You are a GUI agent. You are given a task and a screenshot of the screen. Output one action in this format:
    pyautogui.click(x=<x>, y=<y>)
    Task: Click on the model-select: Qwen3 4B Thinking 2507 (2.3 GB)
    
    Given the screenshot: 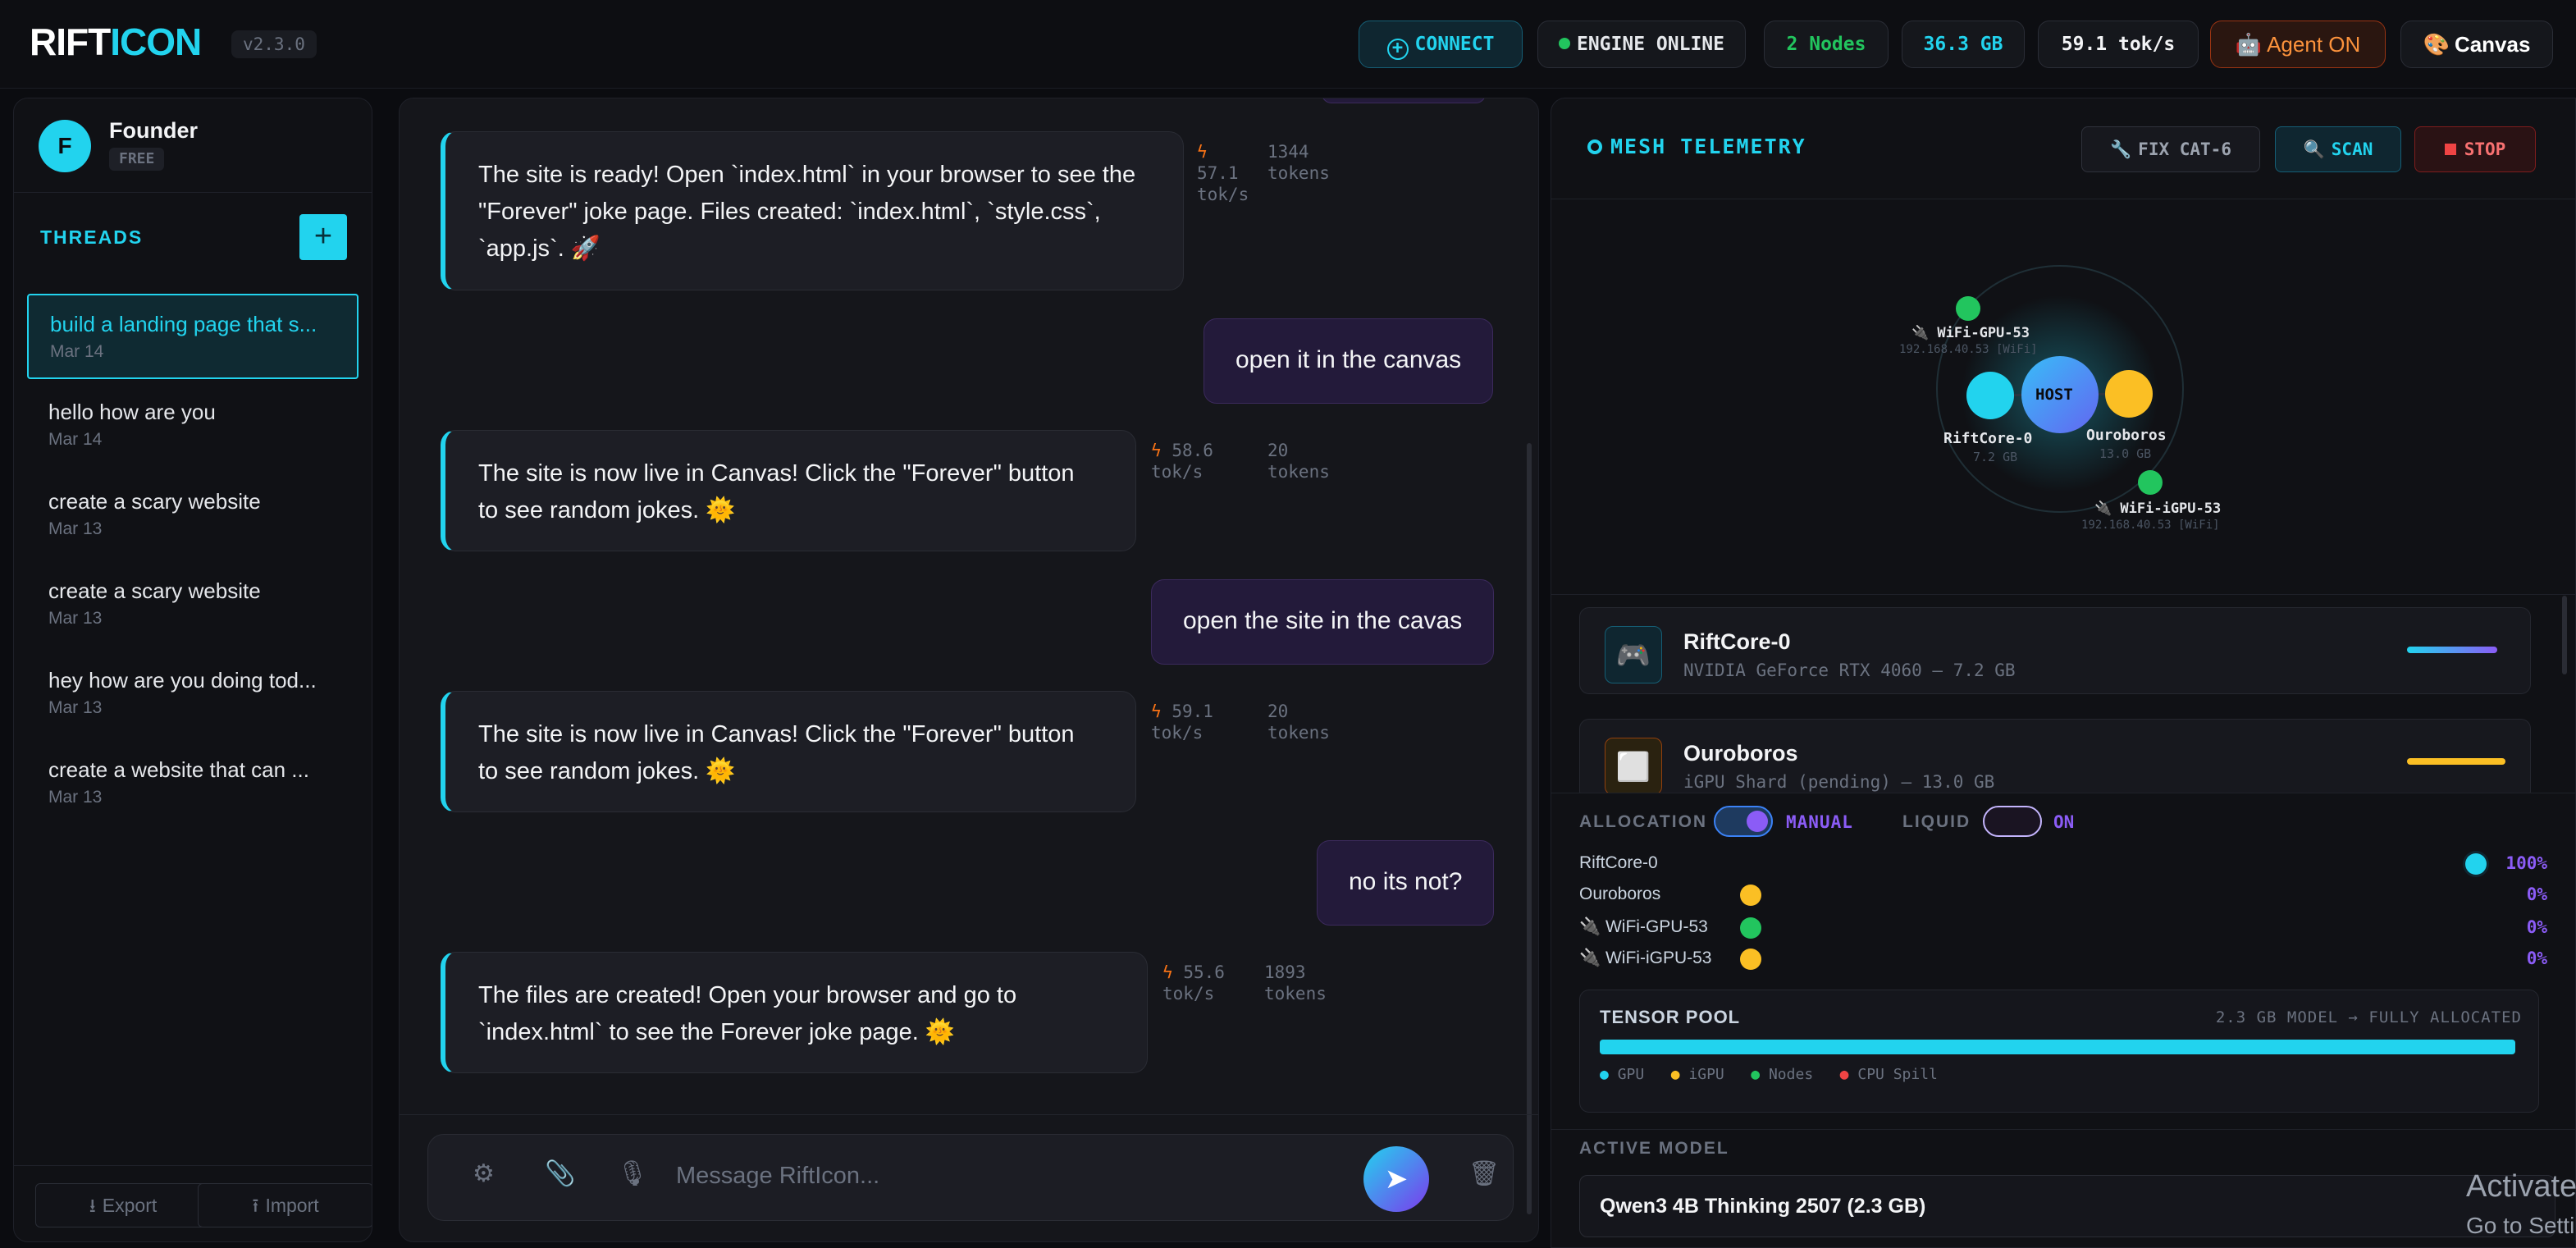 What is the action you would take?
    pyautogui.click(x=2067, y=1206)
    